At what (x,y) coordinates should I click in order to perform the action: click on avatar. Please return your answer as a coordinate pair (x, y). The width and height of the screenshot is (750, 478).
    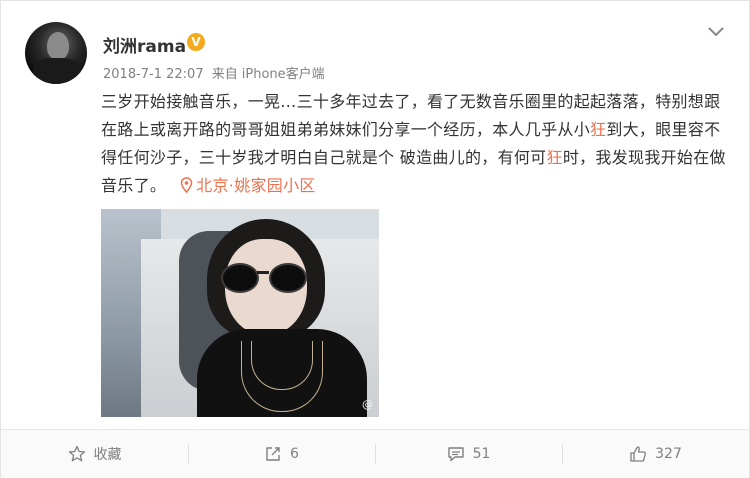
    Looking at the image, I should click on (56, 53).